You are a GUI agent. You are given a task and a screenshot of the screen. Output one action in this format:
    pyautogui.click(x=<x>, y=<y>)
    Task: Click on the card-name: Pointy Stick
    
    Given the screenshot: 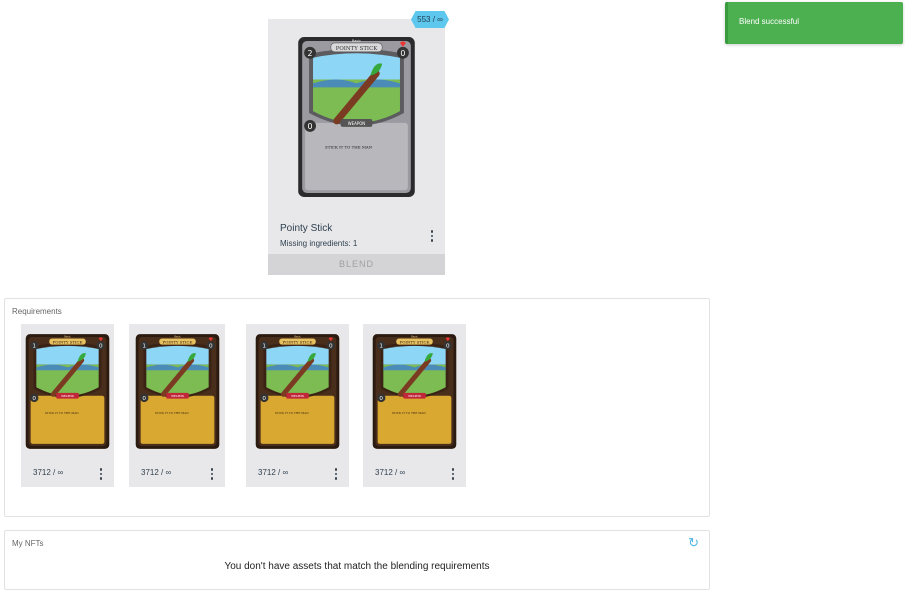 What is the action you would take?
    pyautogui.click(x=306, y=228)
    